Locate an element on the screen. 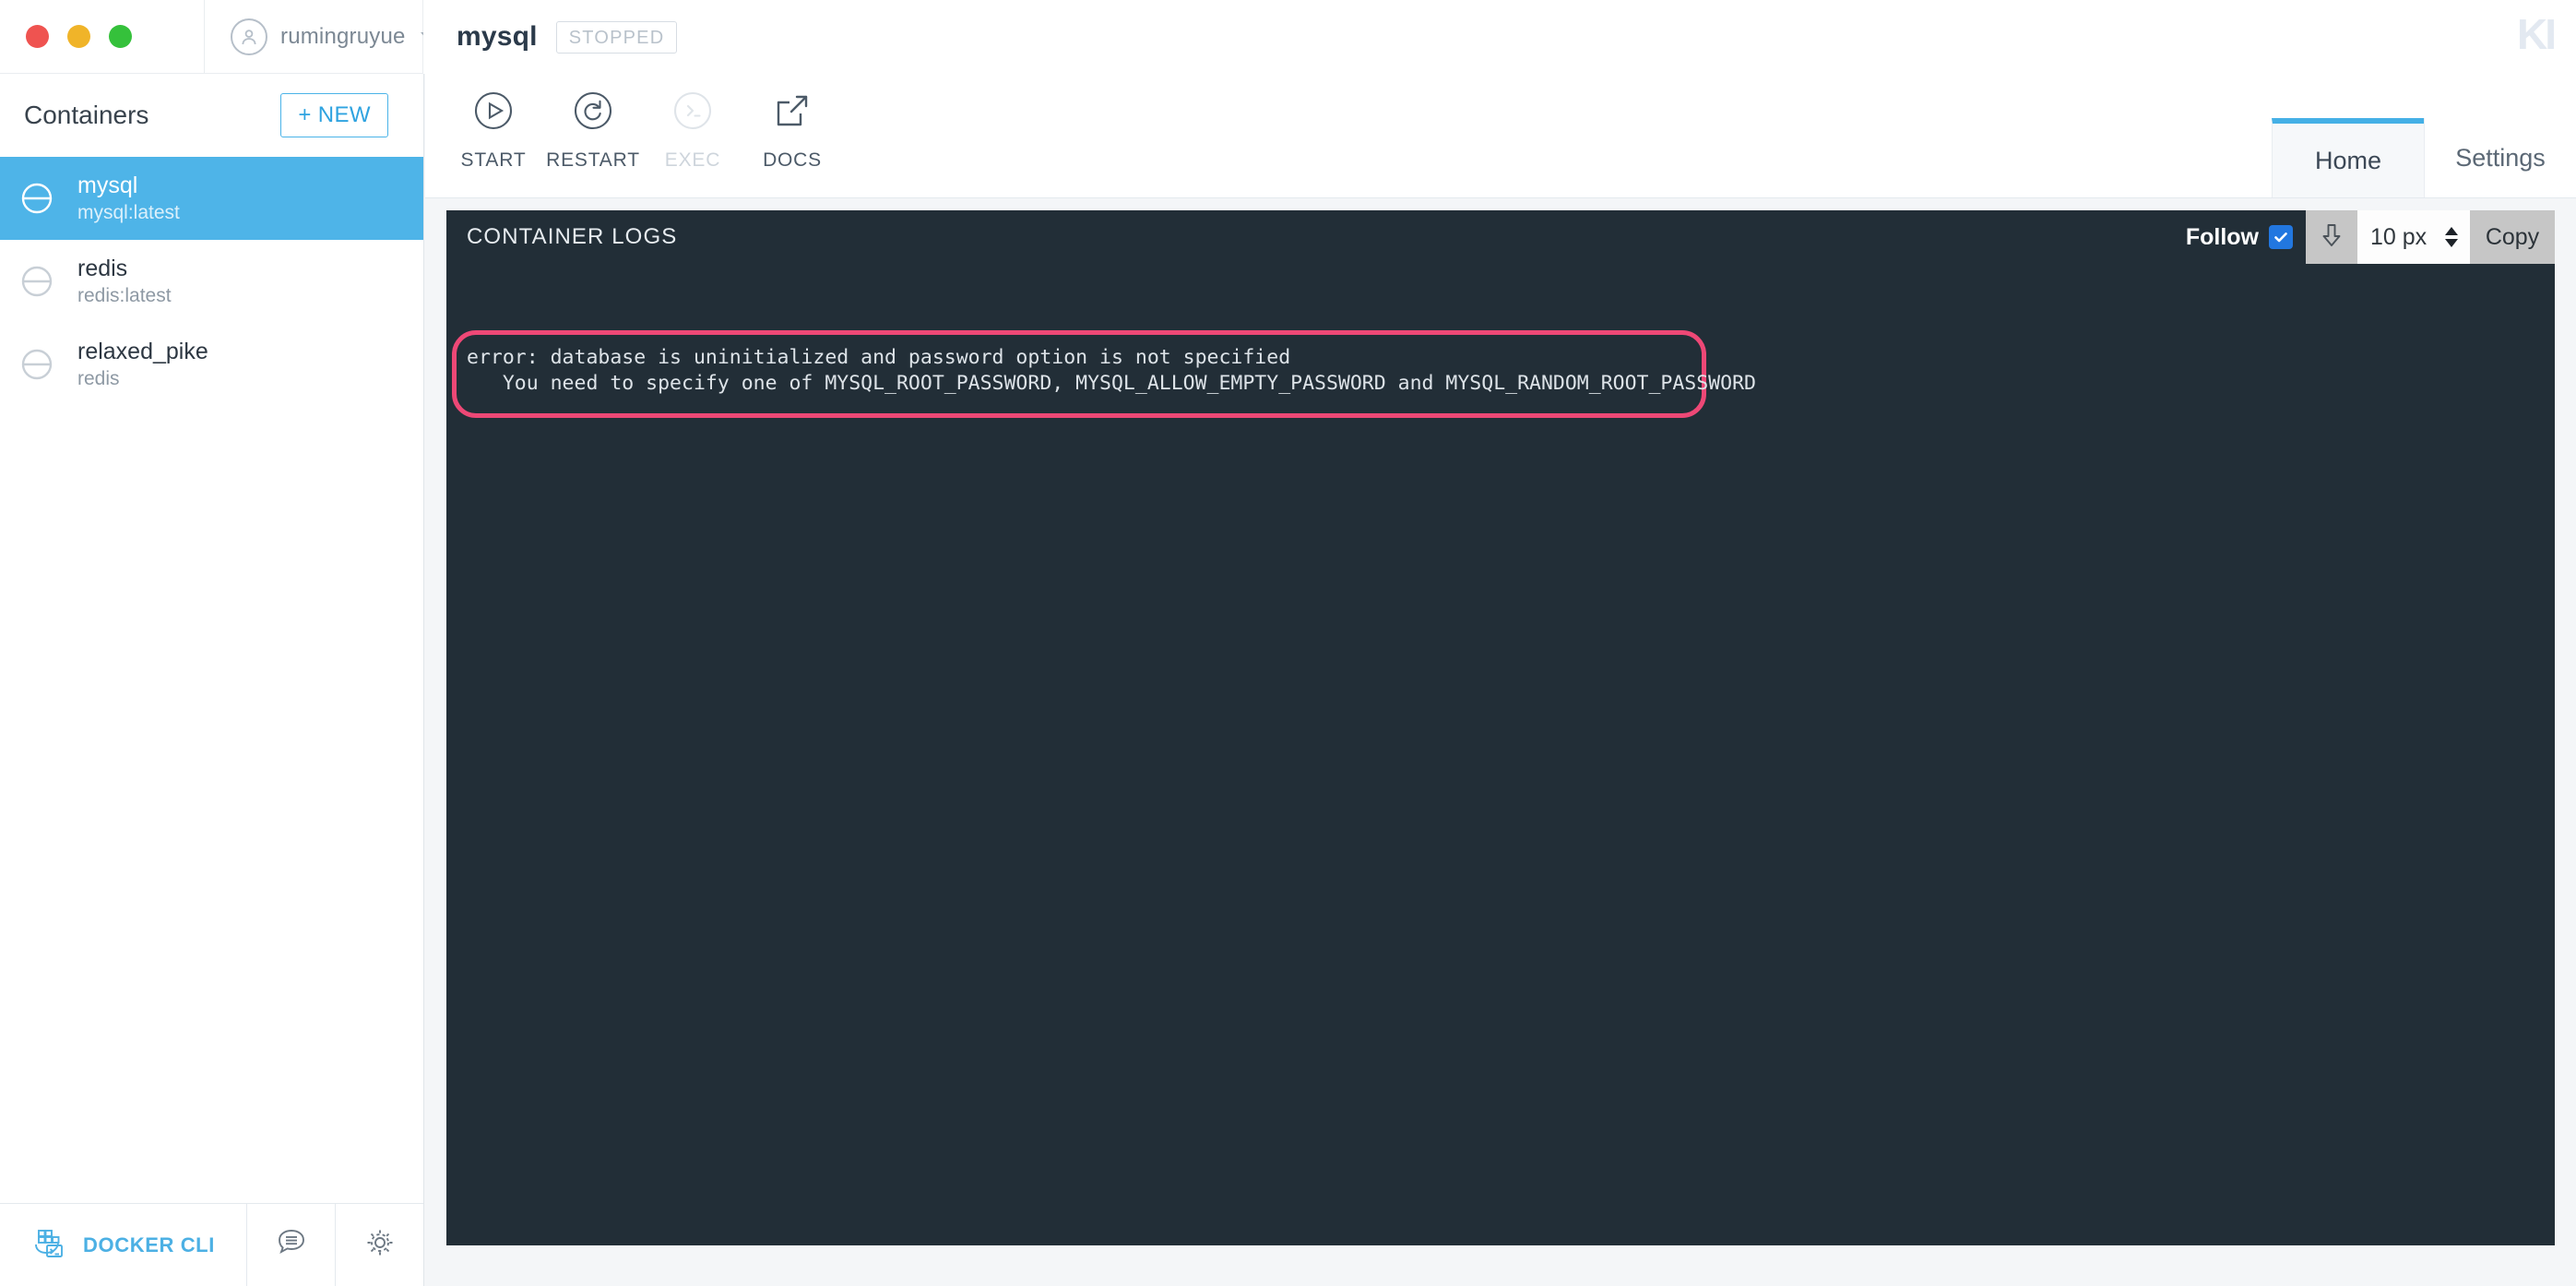 This screenshot has width=2576, height=1286. start-label: START is located at coordinates (493, 160).